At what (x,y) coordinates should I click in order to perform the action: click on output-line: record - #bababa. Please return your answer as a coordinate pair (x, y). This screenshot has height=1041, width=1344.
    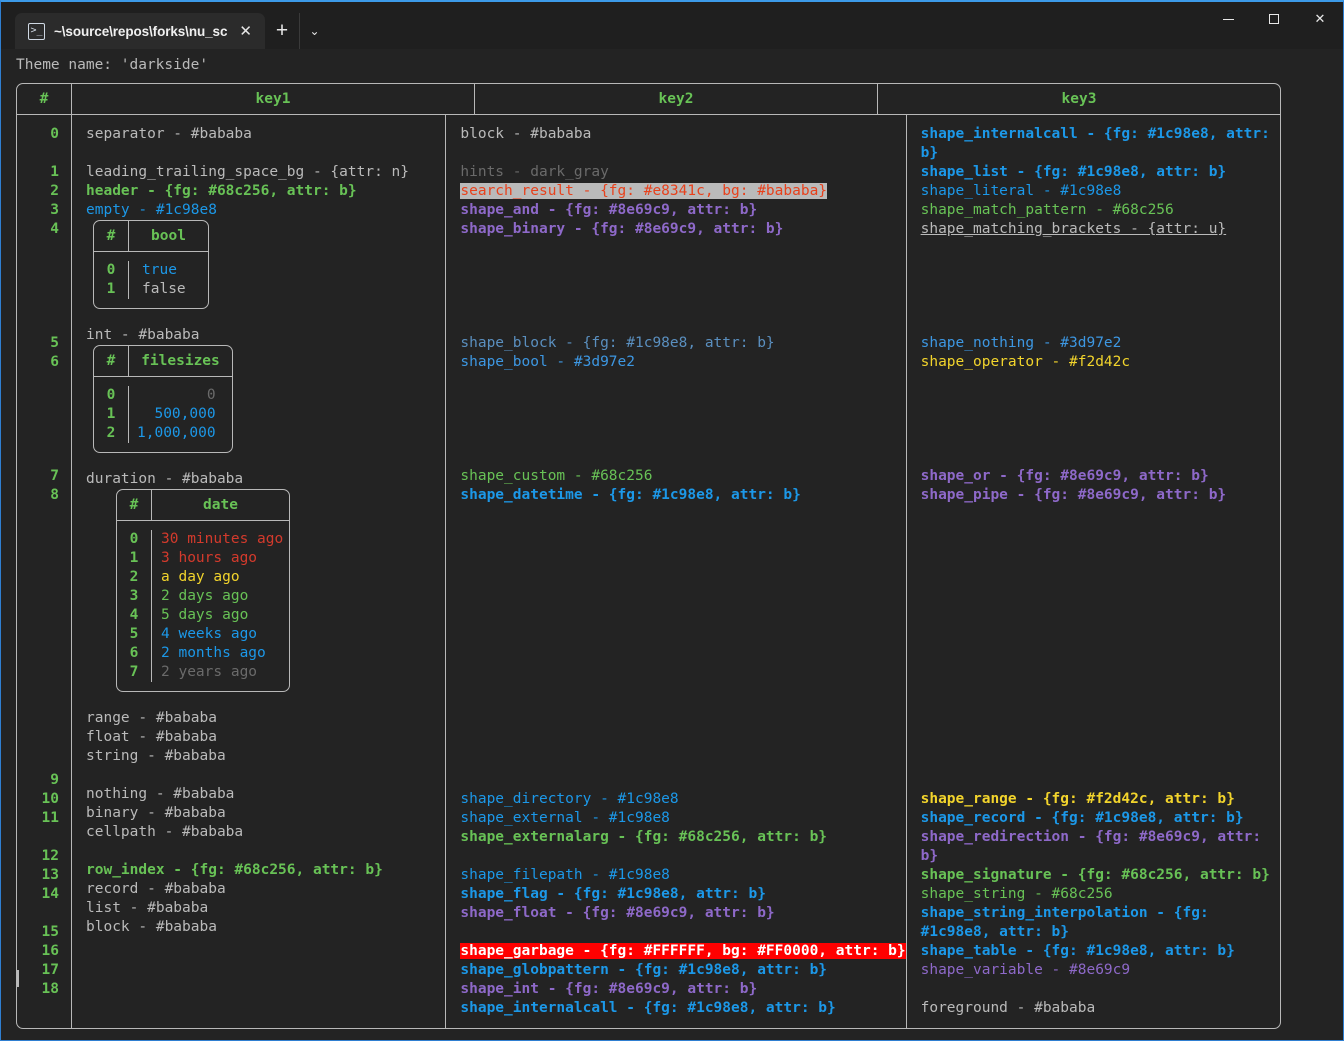
    Looking at the image, I should click on (265, 889).